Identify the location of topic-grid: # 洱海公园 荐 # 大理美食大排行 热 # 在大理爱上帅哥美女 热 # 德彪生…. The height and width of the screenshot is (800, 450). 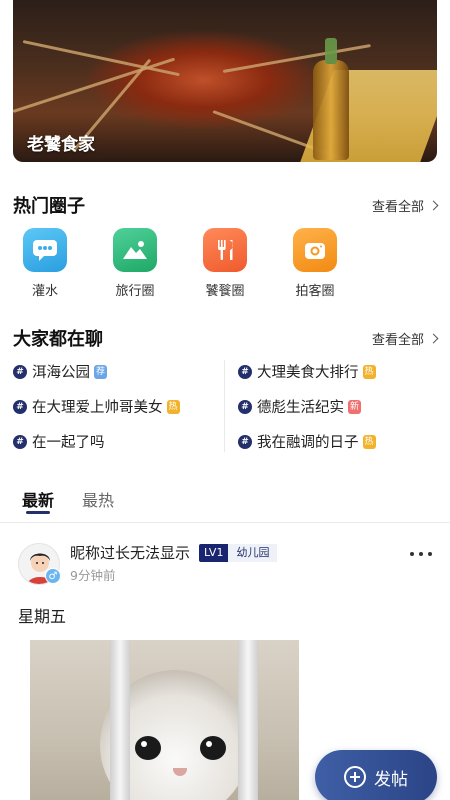
(225, 408).